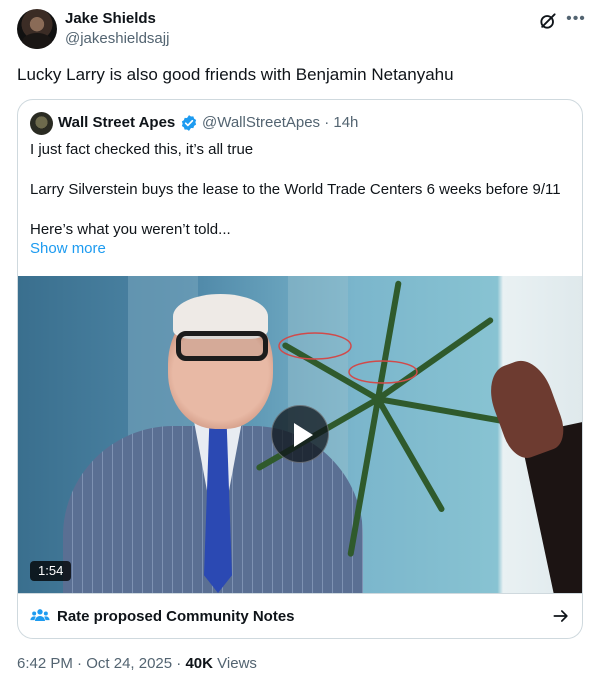 Image resolution: width=608 pixels, height=685 pixels. Describe the element at coordinates (51, 571) in the screenshot. I see `video-duration: 1:54` at that location.